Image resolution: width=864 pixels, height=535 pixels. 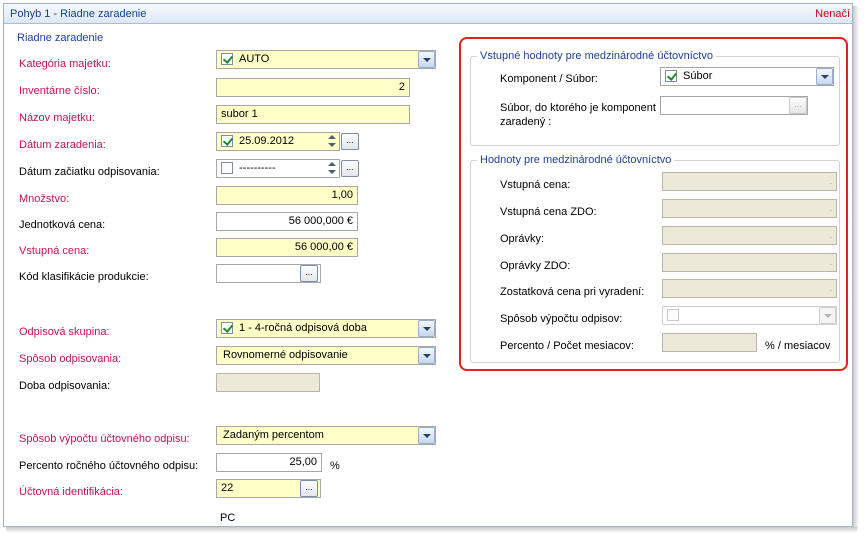 I want to click on kategoria-label: Kategória majetku:, so click(x=65, y=64).